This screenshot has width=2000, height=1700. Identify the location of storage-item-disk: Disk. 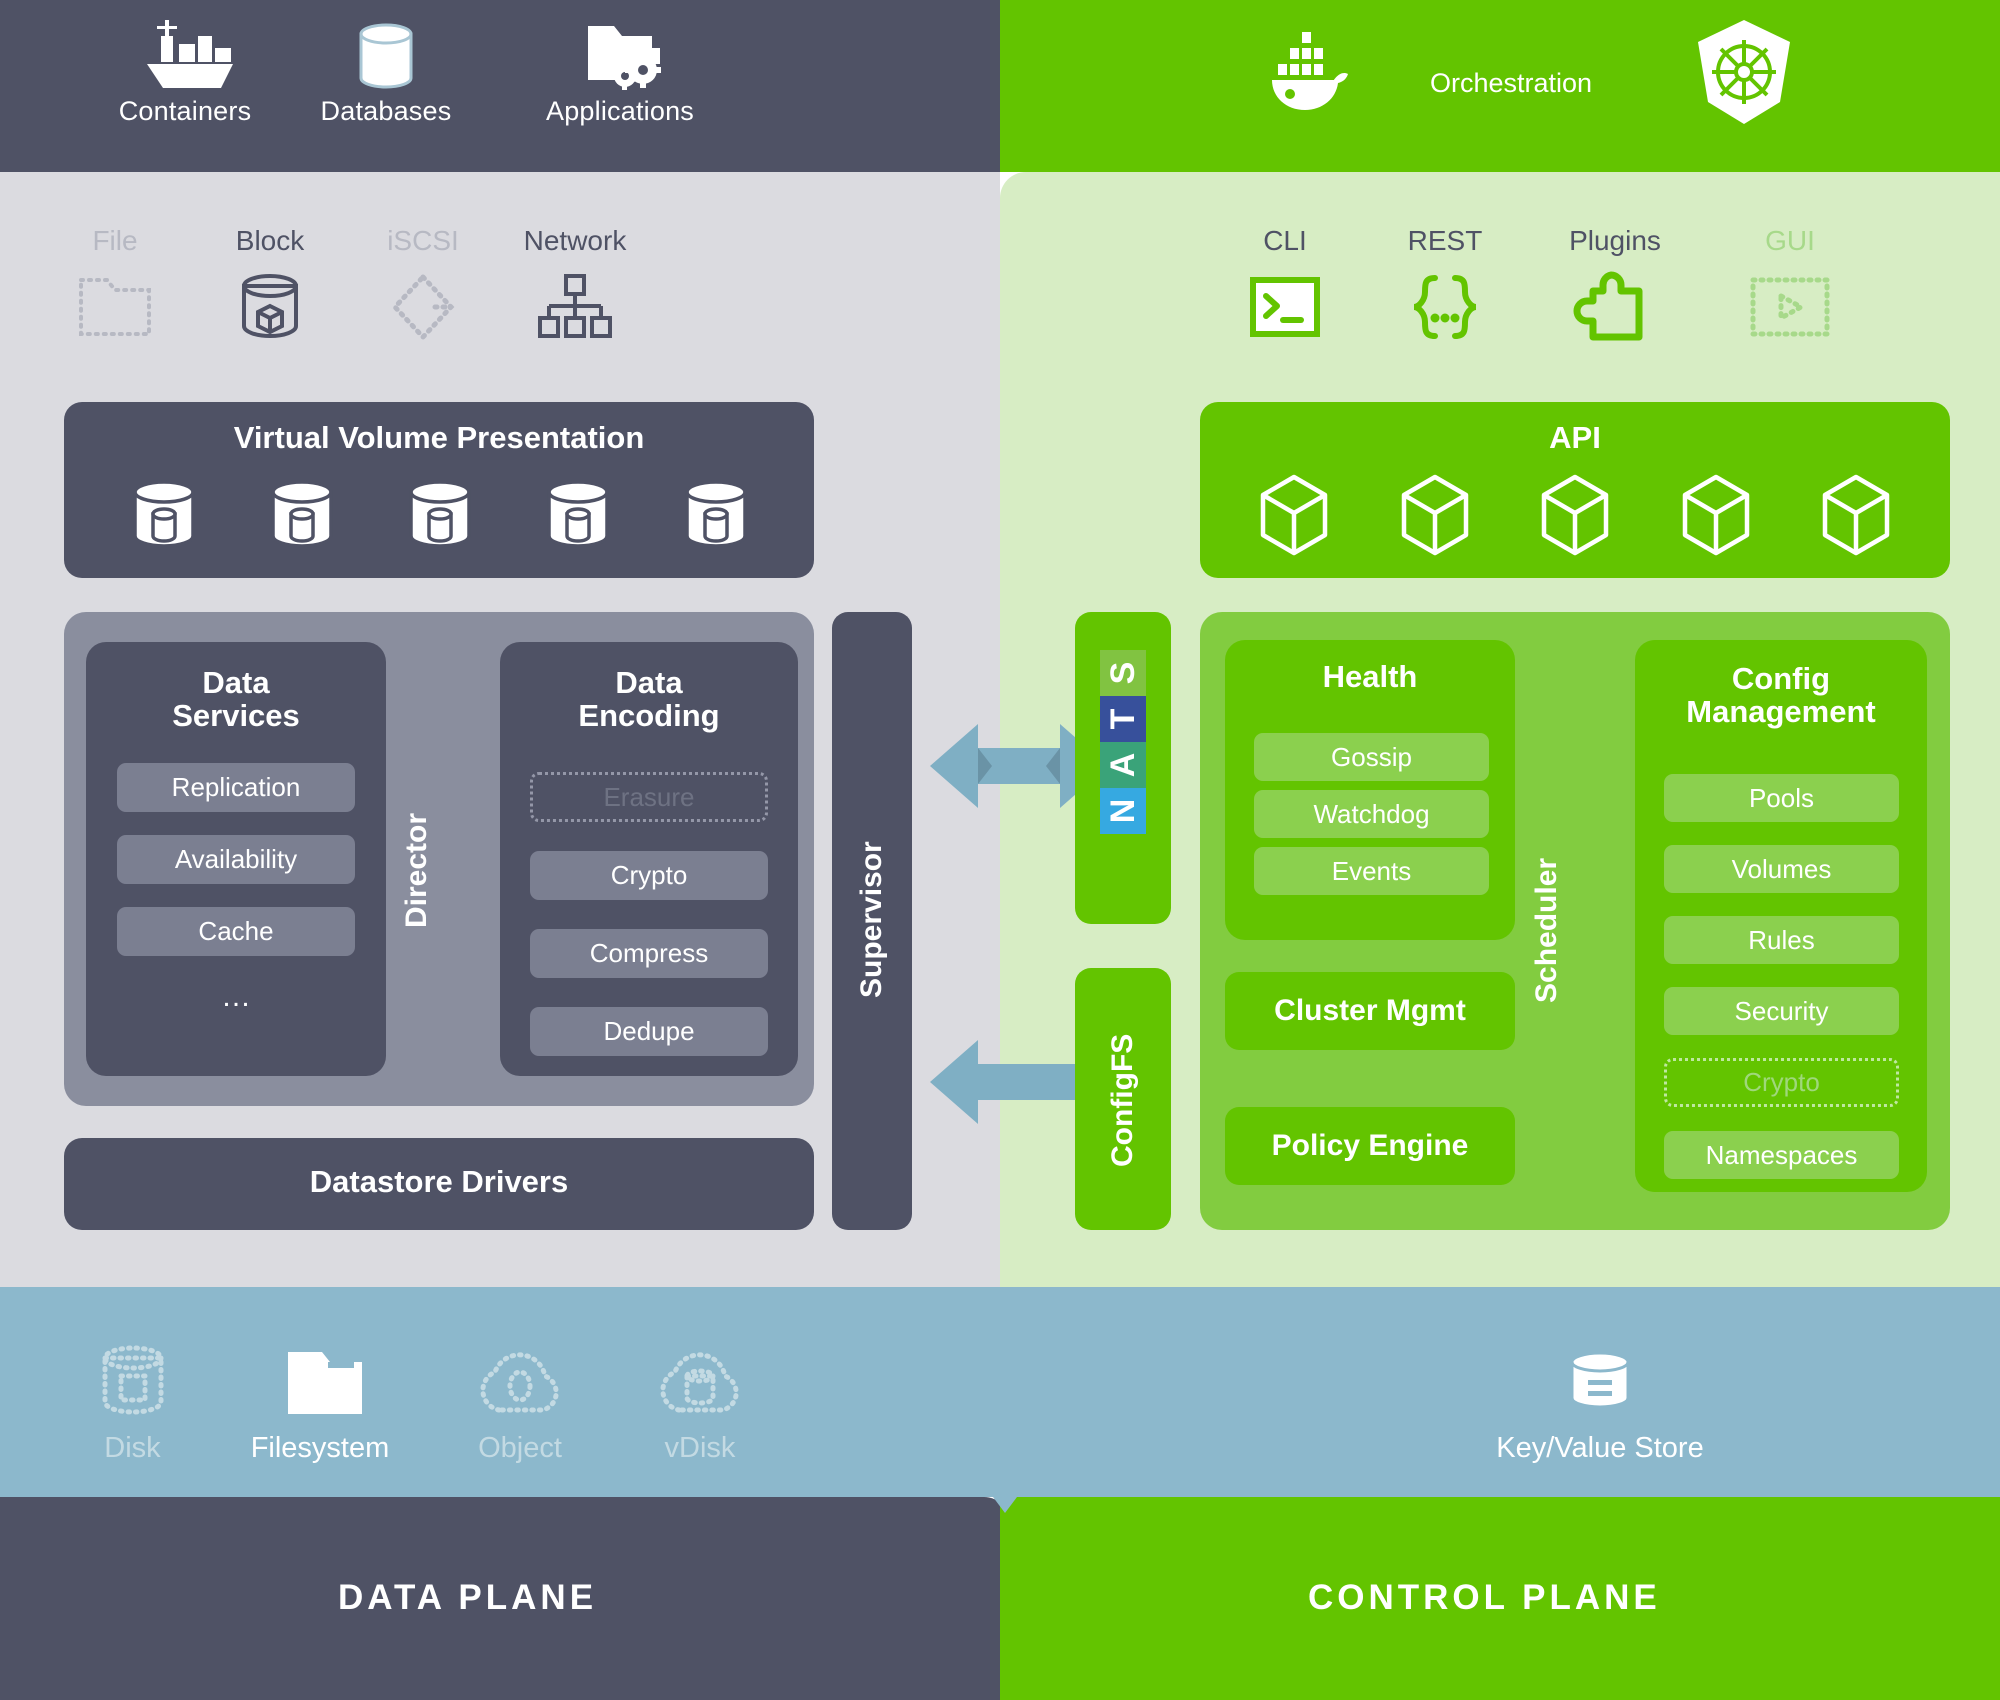
(132, 1402).